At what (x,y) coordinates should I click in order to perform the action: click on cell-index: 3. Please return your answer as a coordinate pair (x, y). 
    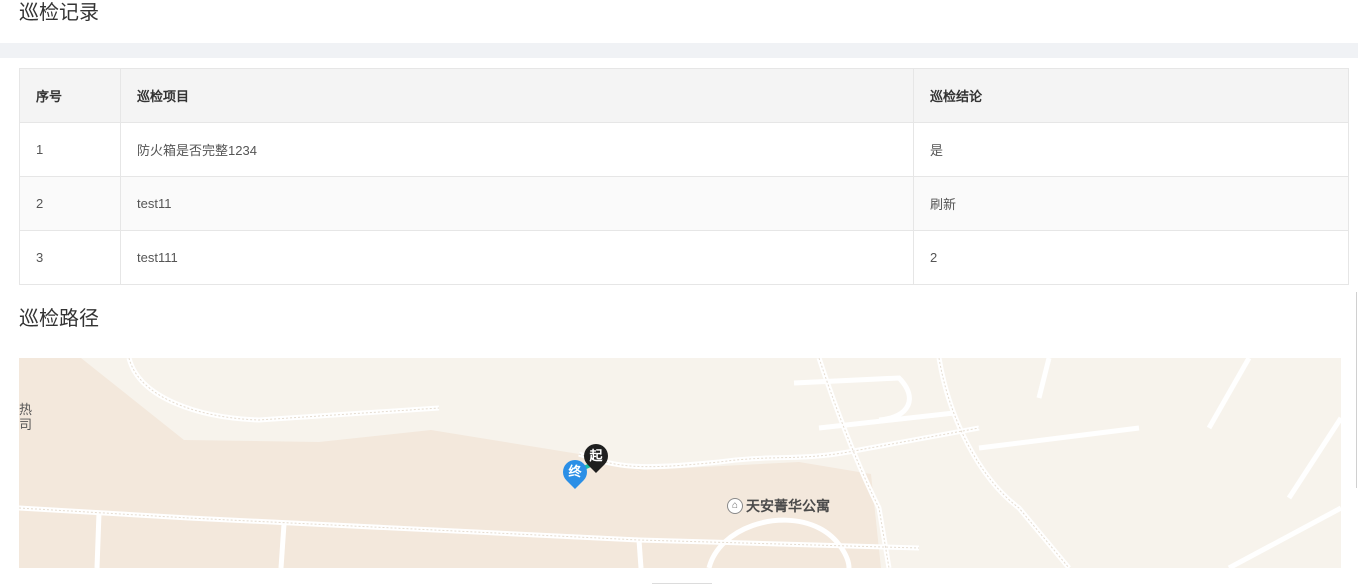
    Looking at the image, I should click on (70, 257).